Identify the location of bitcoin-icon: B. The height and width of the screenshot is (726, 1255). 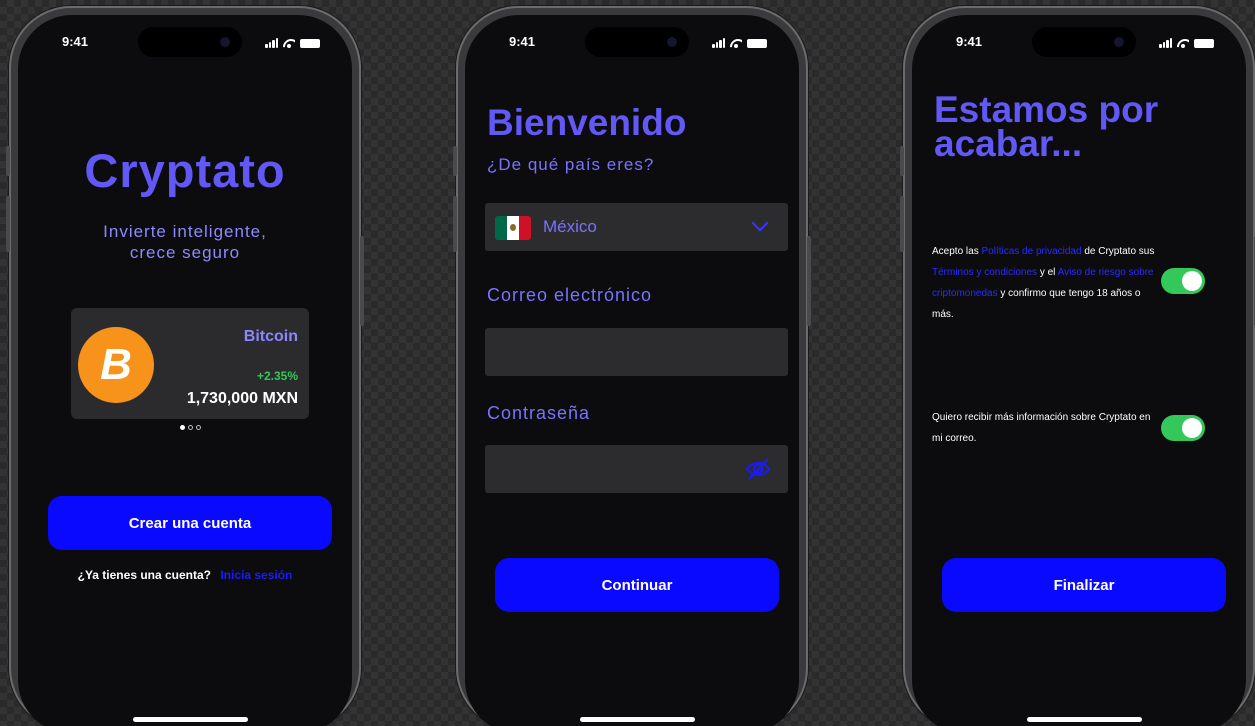
(116, 365).